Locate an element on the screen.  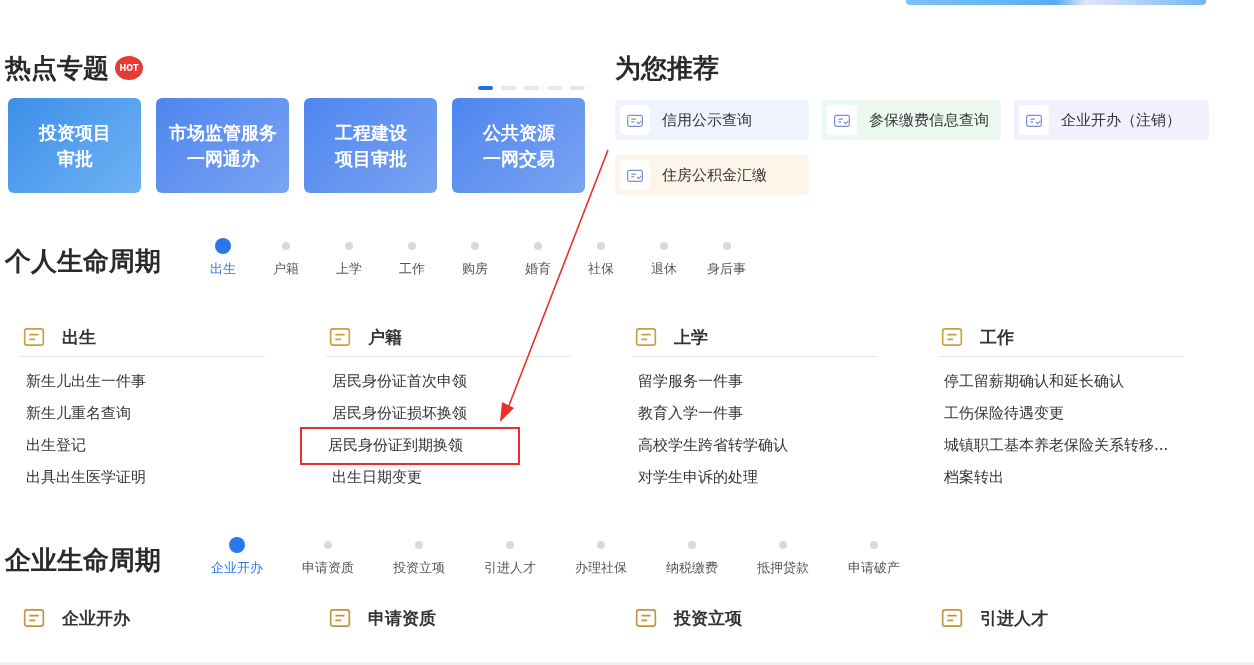
section-title: 个人生命周期 is located at coordinates (83, 261).